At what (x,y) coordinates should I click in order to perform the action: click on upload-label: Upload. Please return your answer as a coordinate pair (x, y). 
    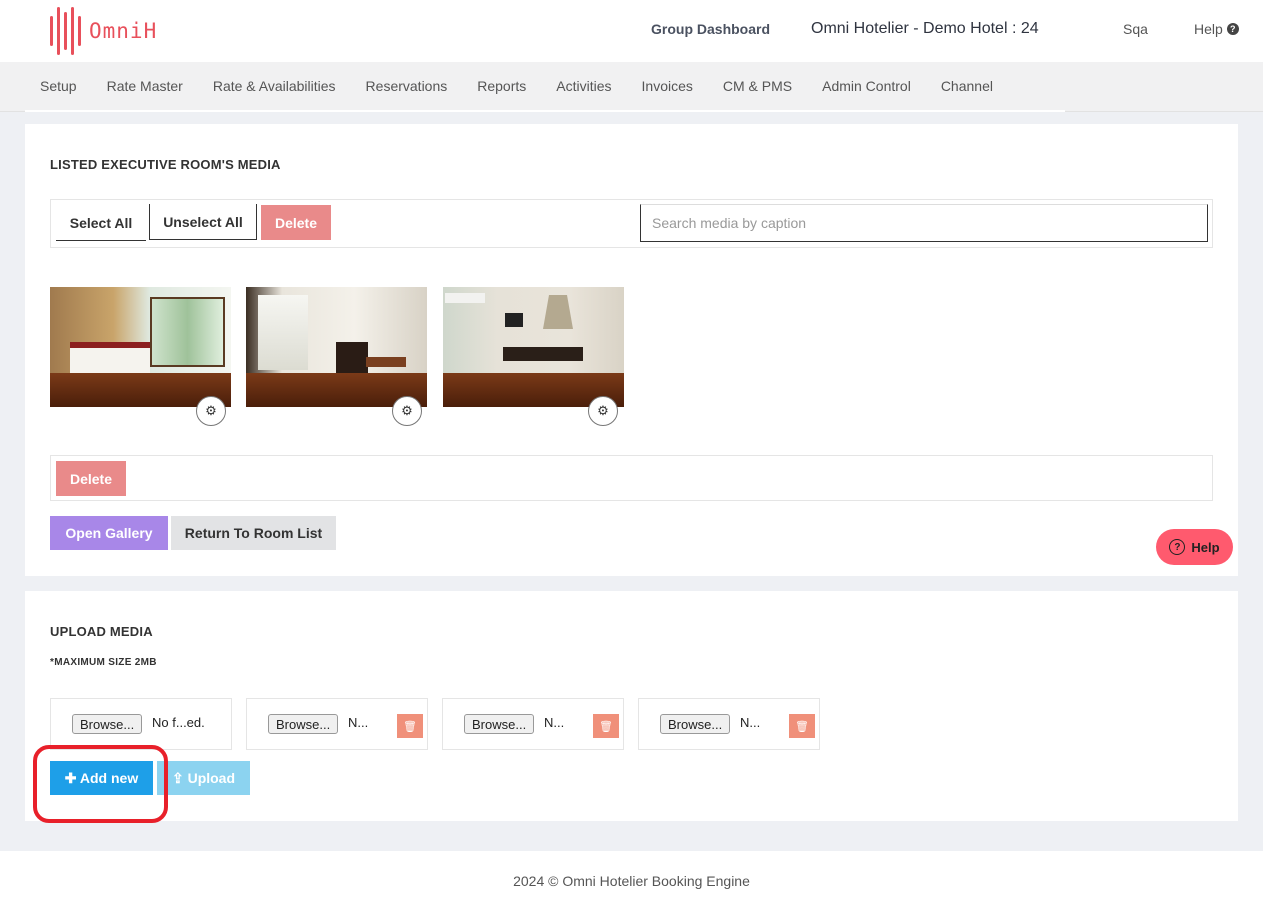
    Looking at the image, I should click on (211, 777).